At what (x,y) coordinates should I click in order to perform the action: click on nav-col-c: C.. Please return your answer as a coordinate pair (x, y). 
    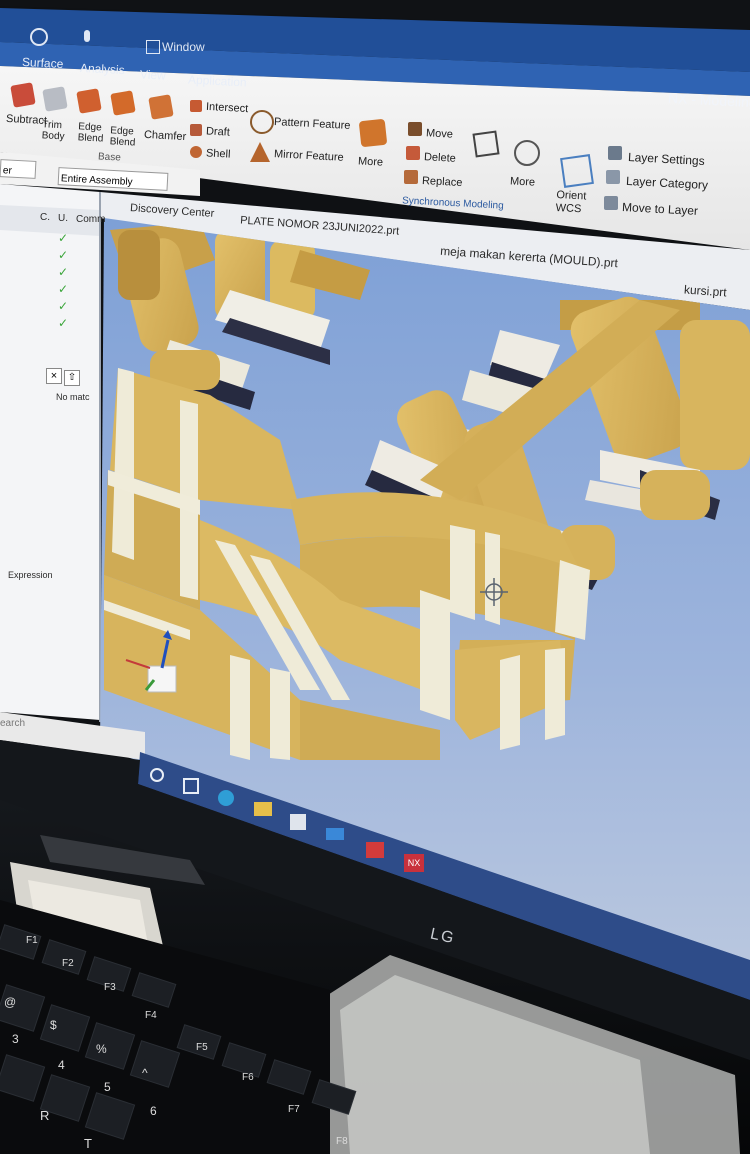
    Looking at the image, I should click on (45, 217).